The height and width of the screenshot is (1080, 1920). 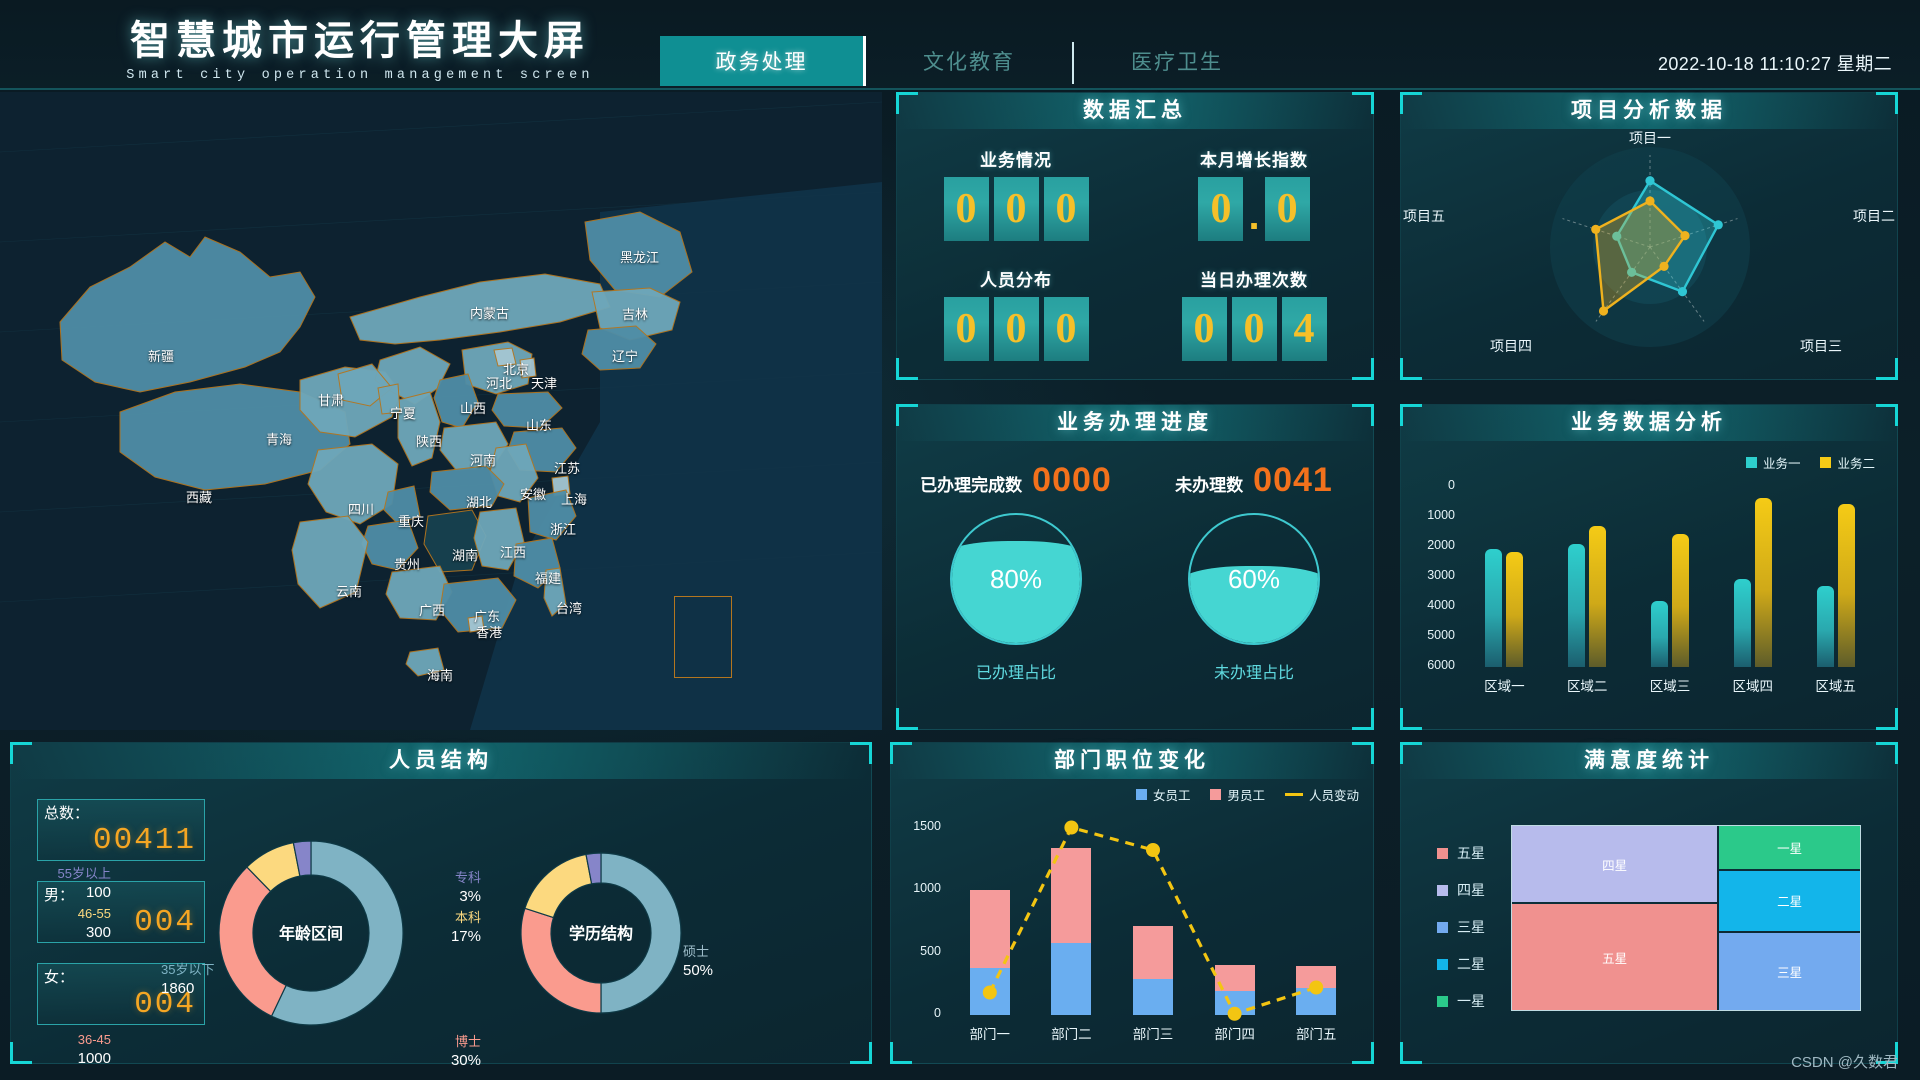 I want to click on y-tick-1: 5000, so click(x=1441, y=635).